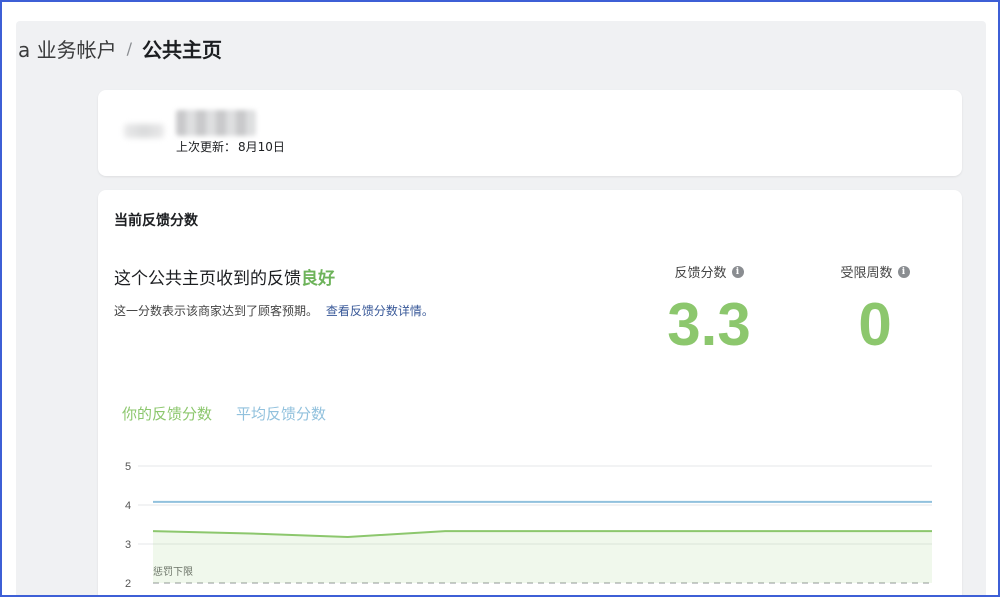  I want to click on feedback-score-label-row: 反馈分数 i, so click(709, 271).